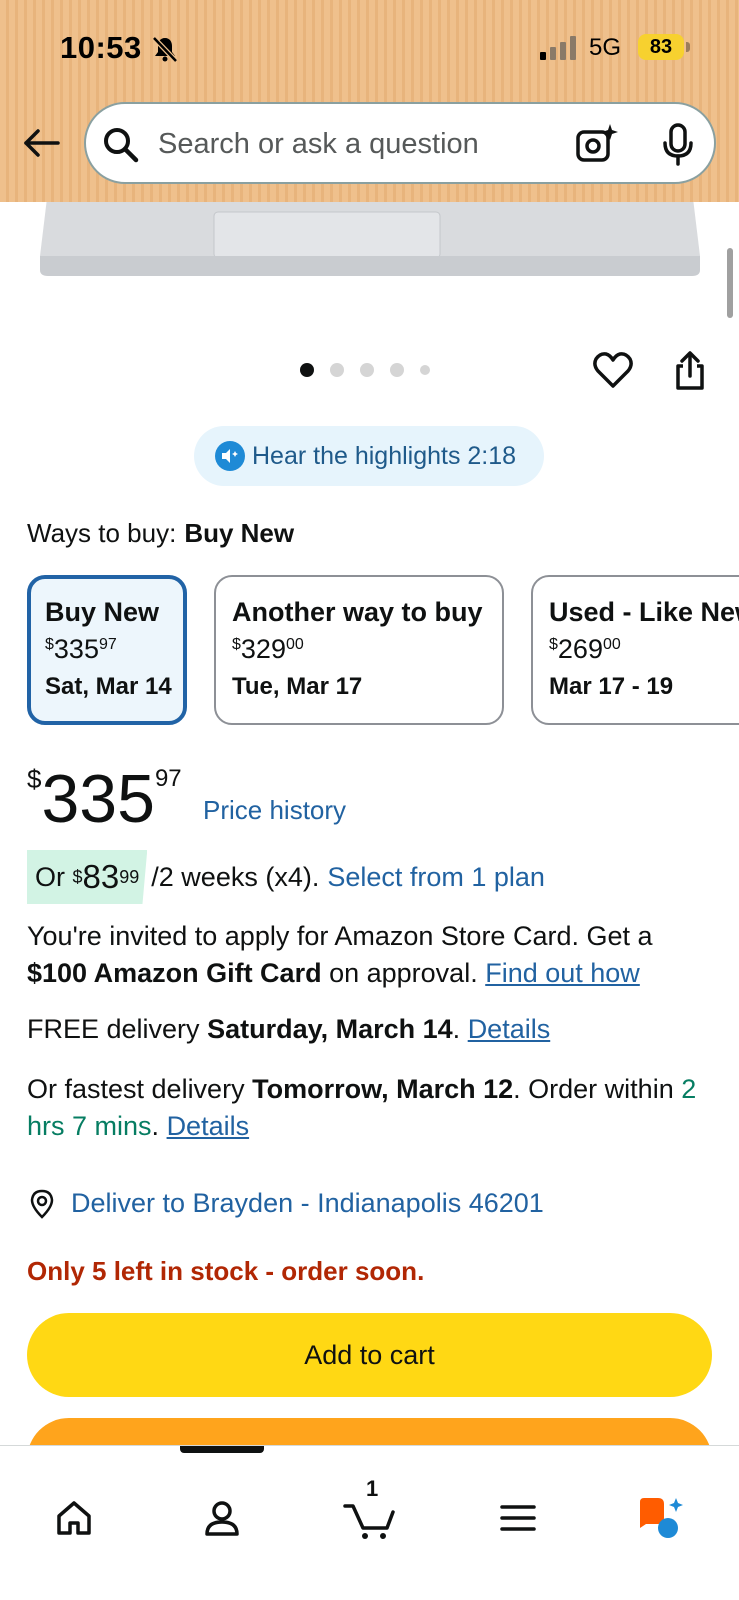  I want to click on share-icon, so click(690, 371).